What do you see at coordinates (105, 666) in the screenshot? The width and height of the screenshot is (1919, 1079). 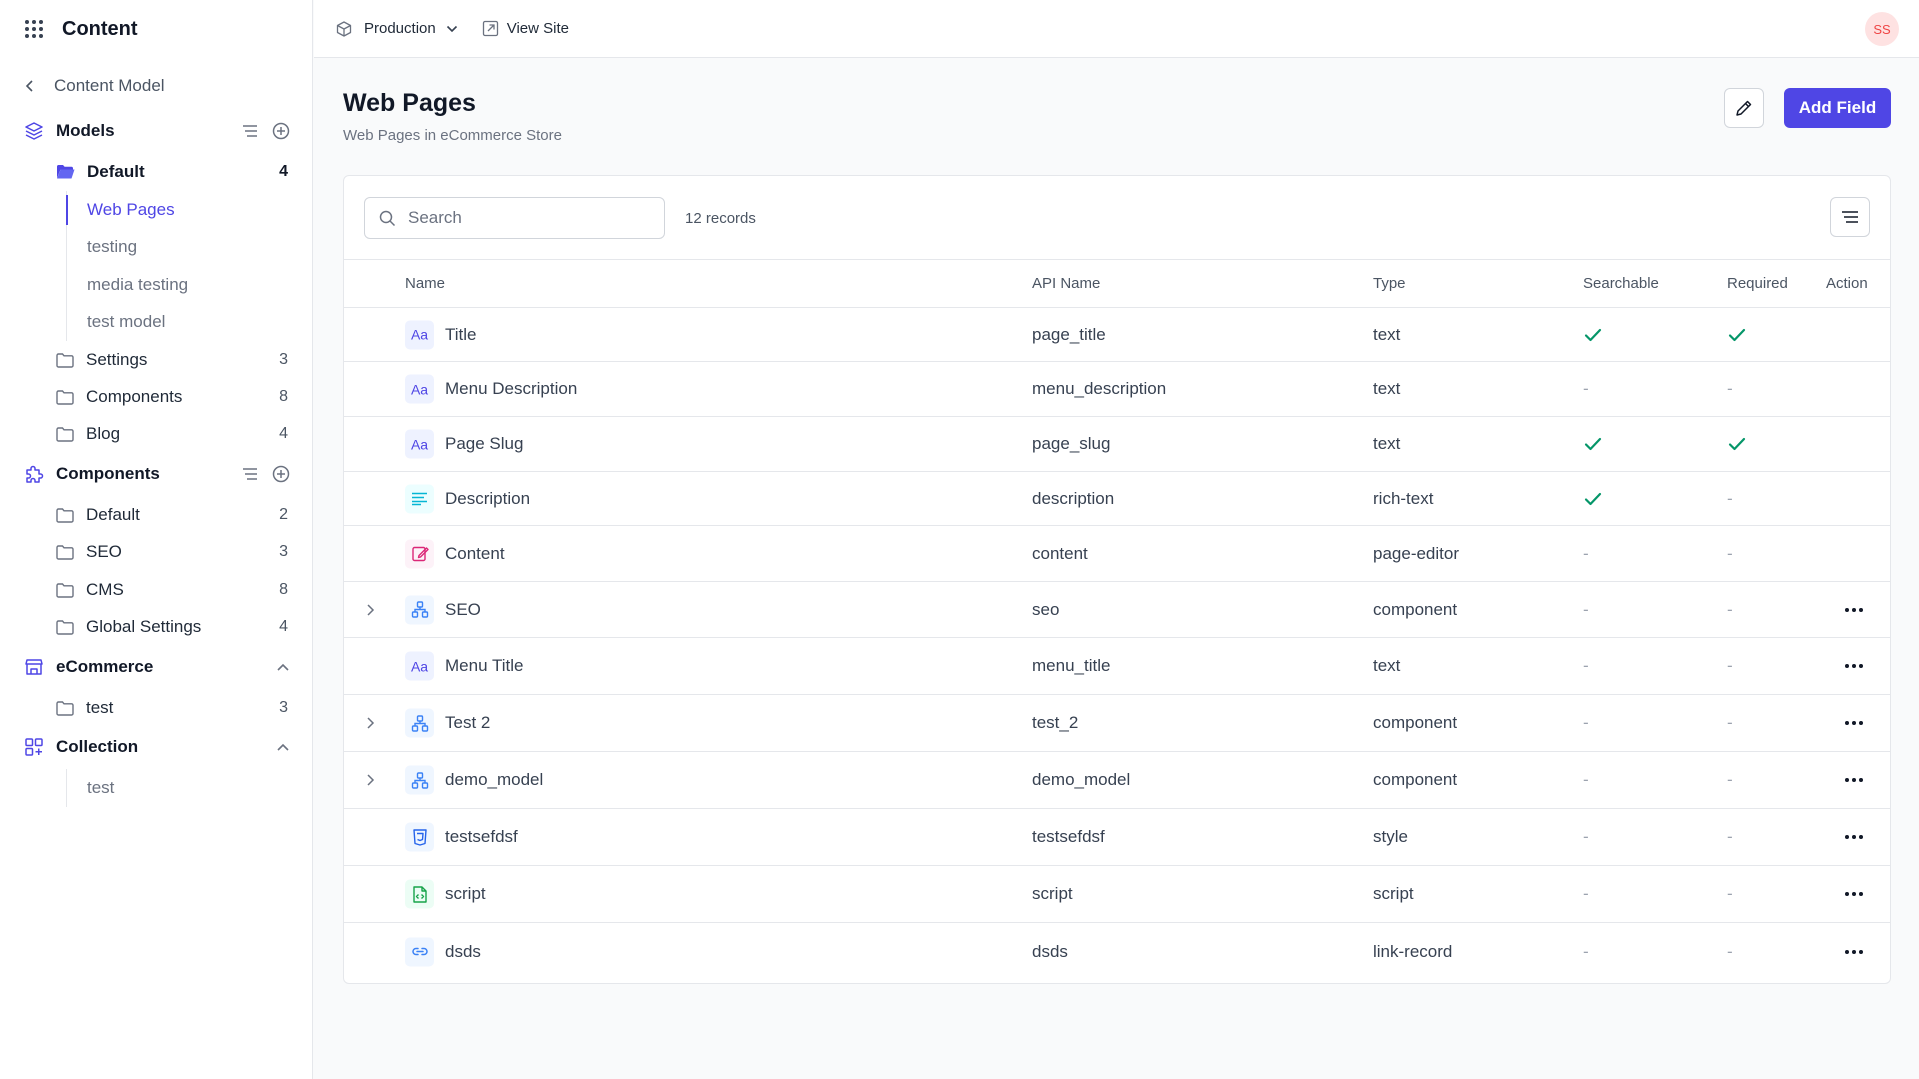 I see `section-ecommerce-label: eCommerce` at bounding box center [105, 666].